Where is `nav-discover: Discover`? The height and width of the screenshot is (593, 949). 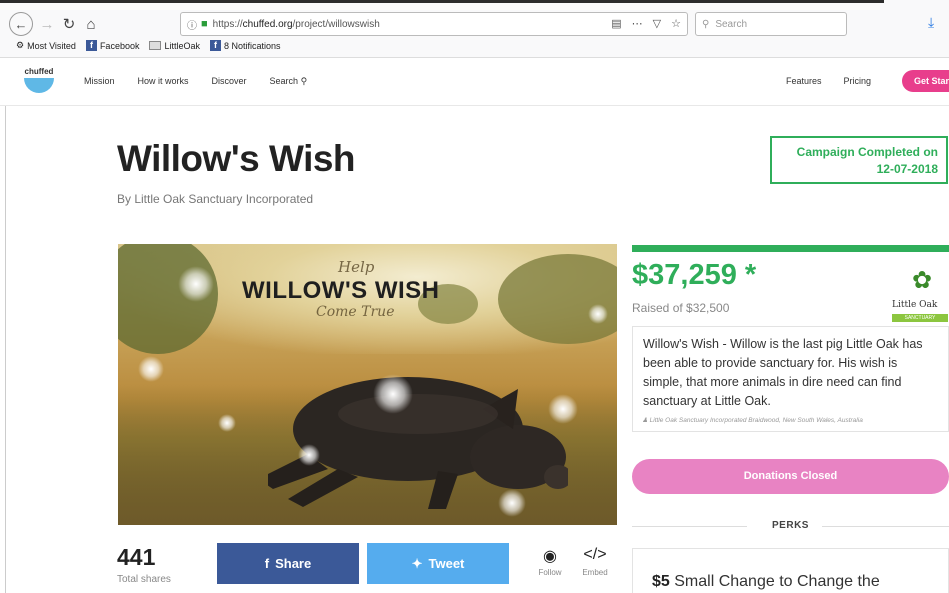
nav-discover: Discover is located at coordinates (229, 81).